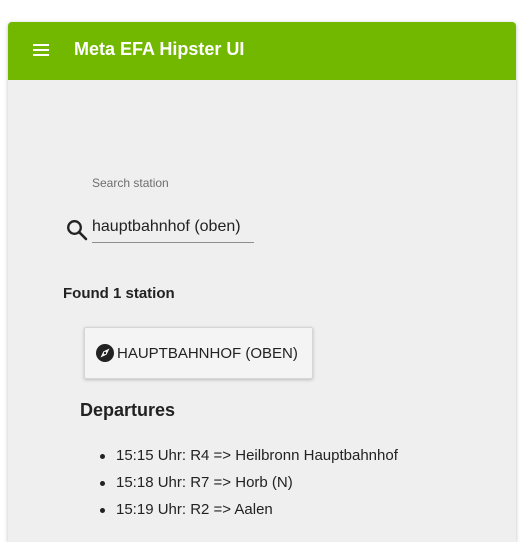  Describe the element at coordinates (105, 353) in the screenshot. I see `compass-icon` at that location.